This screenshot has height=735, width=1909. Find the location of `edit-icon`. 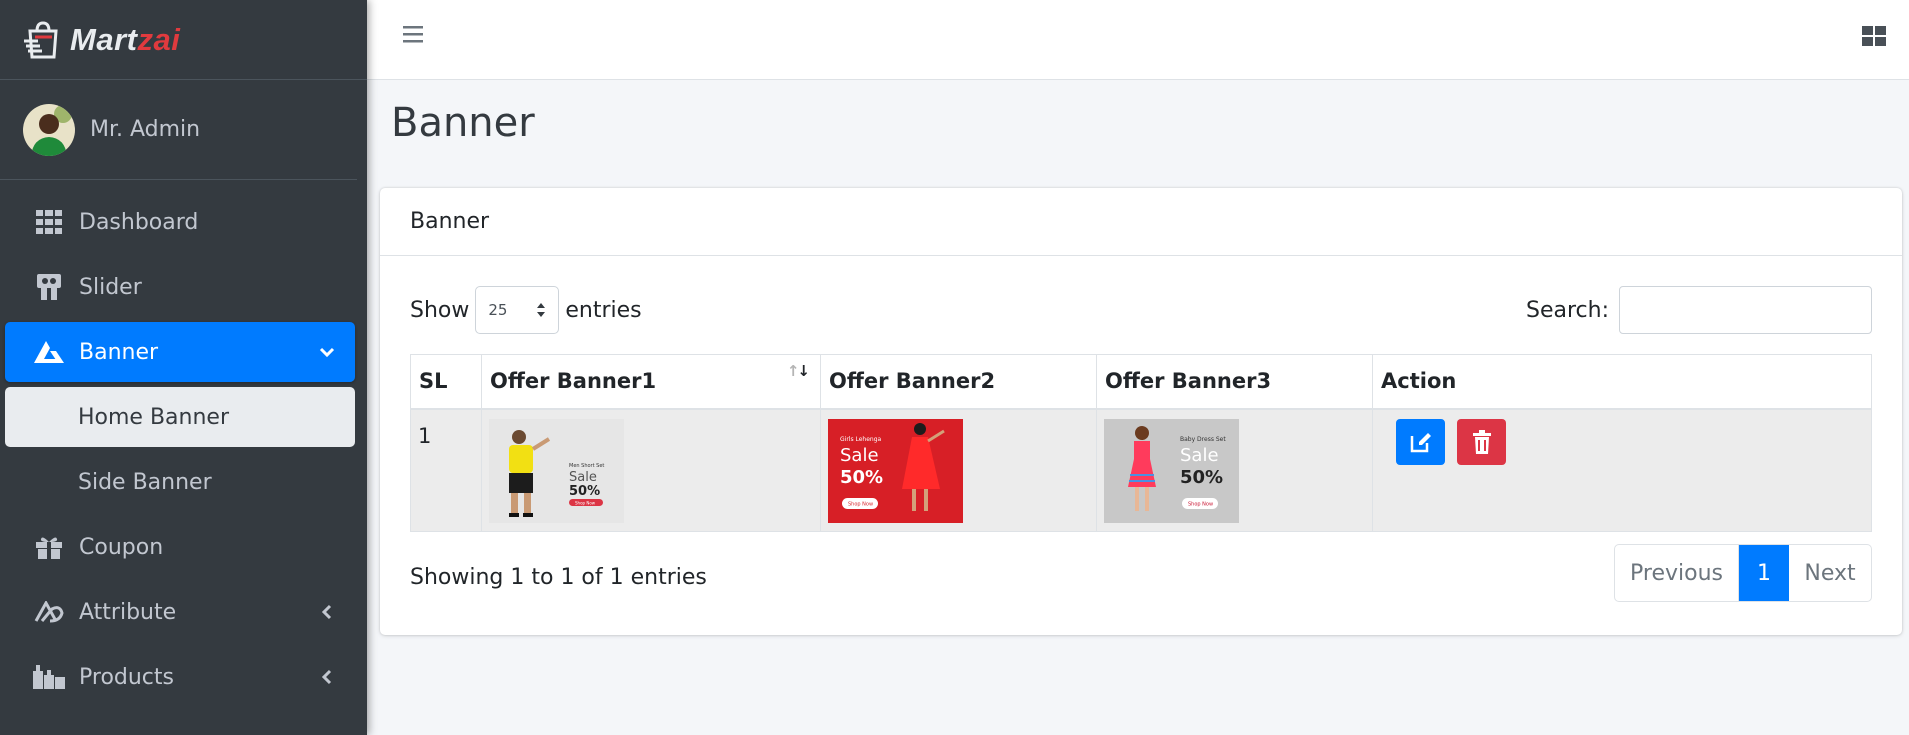

edit-icon is located at coordinates (1420, 442).